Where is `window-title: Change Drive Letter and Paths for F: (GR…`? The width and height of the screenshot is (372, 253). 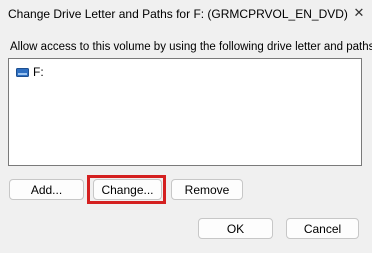
window-title: Change Drive Letter and Paths for F: (GR… is located at coordinates (178, 14).